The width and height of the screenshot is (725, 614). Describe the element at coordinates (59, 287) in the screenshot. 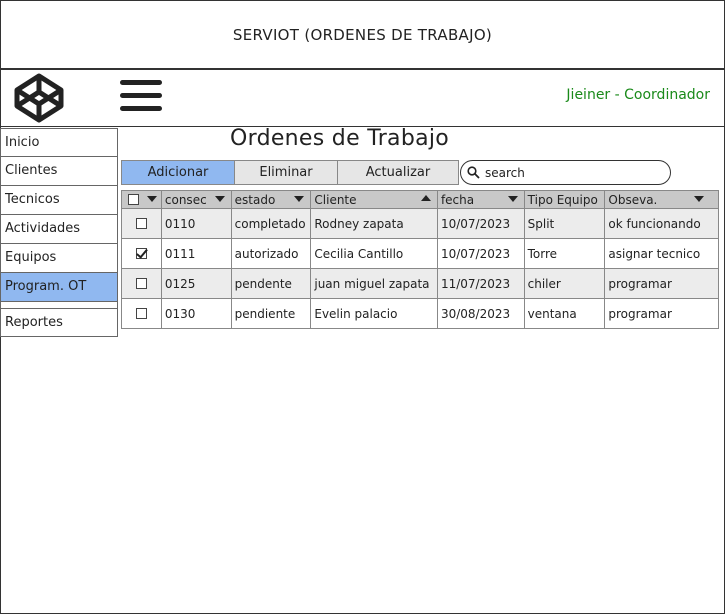

I see `sidebar-item-program-ot: Program. OT` at that location.